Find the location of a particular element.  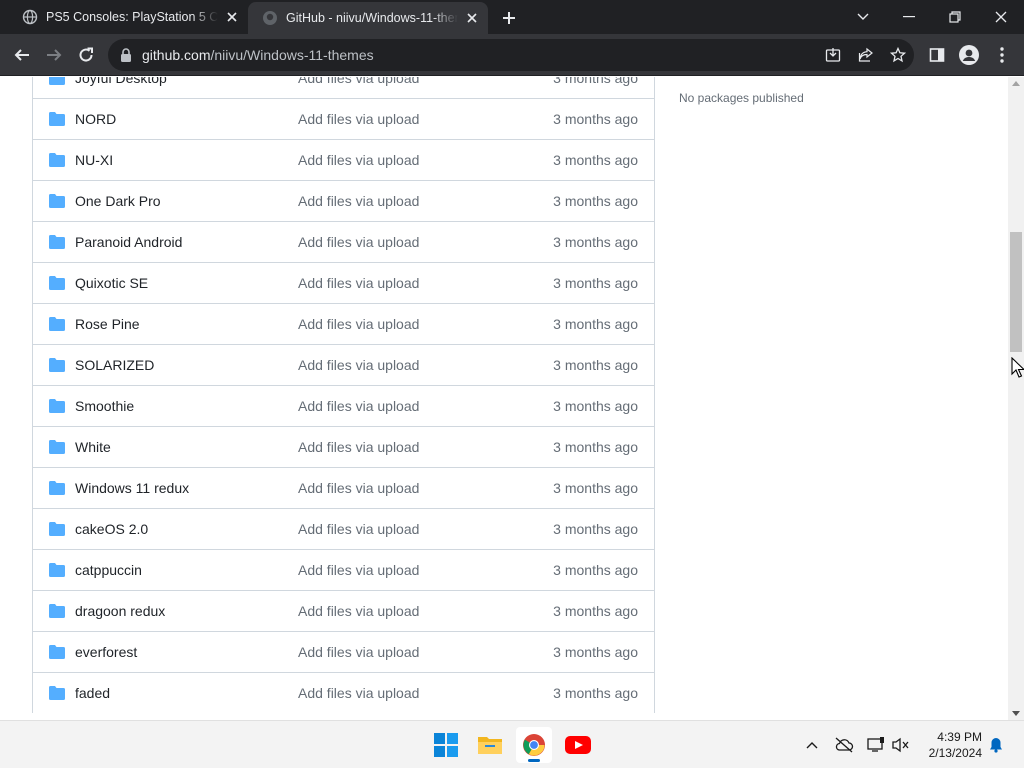

file-name-link: Smoothie is located at coordinates (104, 406).